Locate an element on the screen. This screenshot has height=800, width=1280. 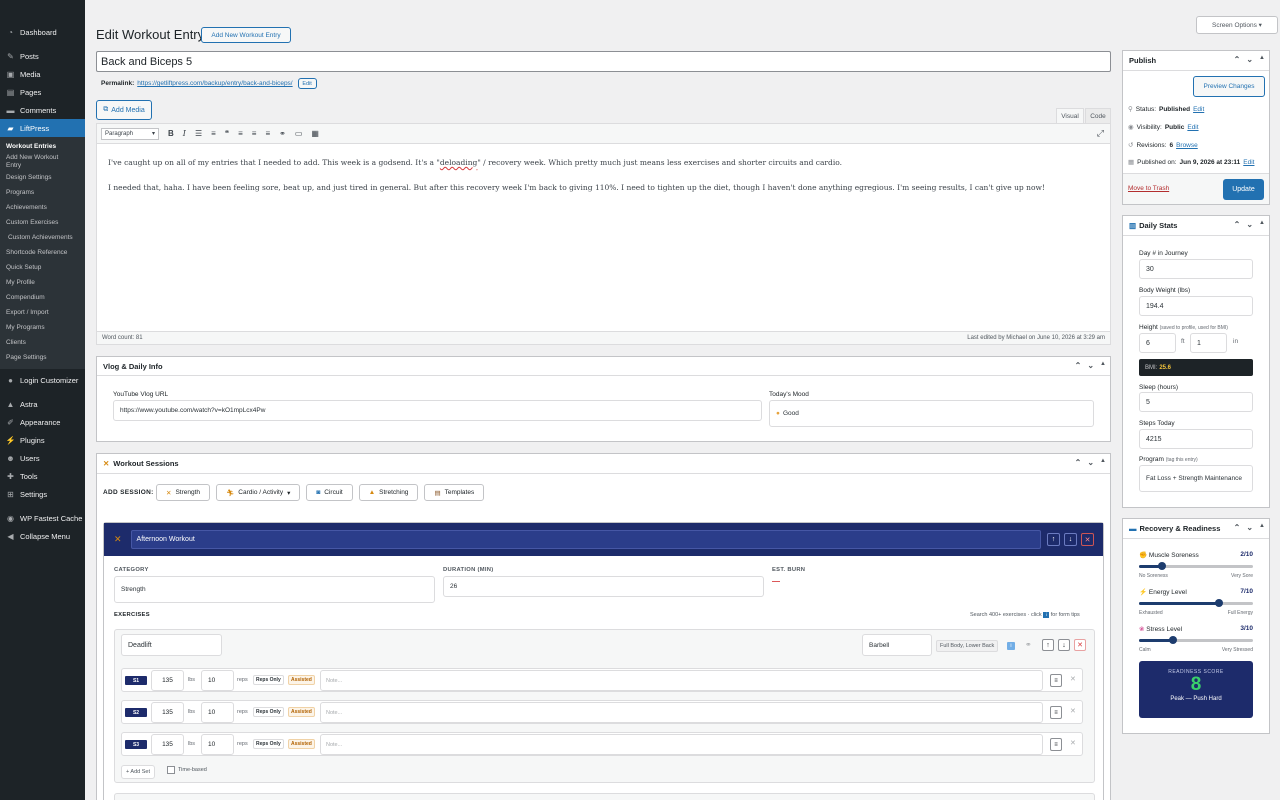
menu-item-liftpress: ▰ LiftPress is located at coordinates (42, 128).